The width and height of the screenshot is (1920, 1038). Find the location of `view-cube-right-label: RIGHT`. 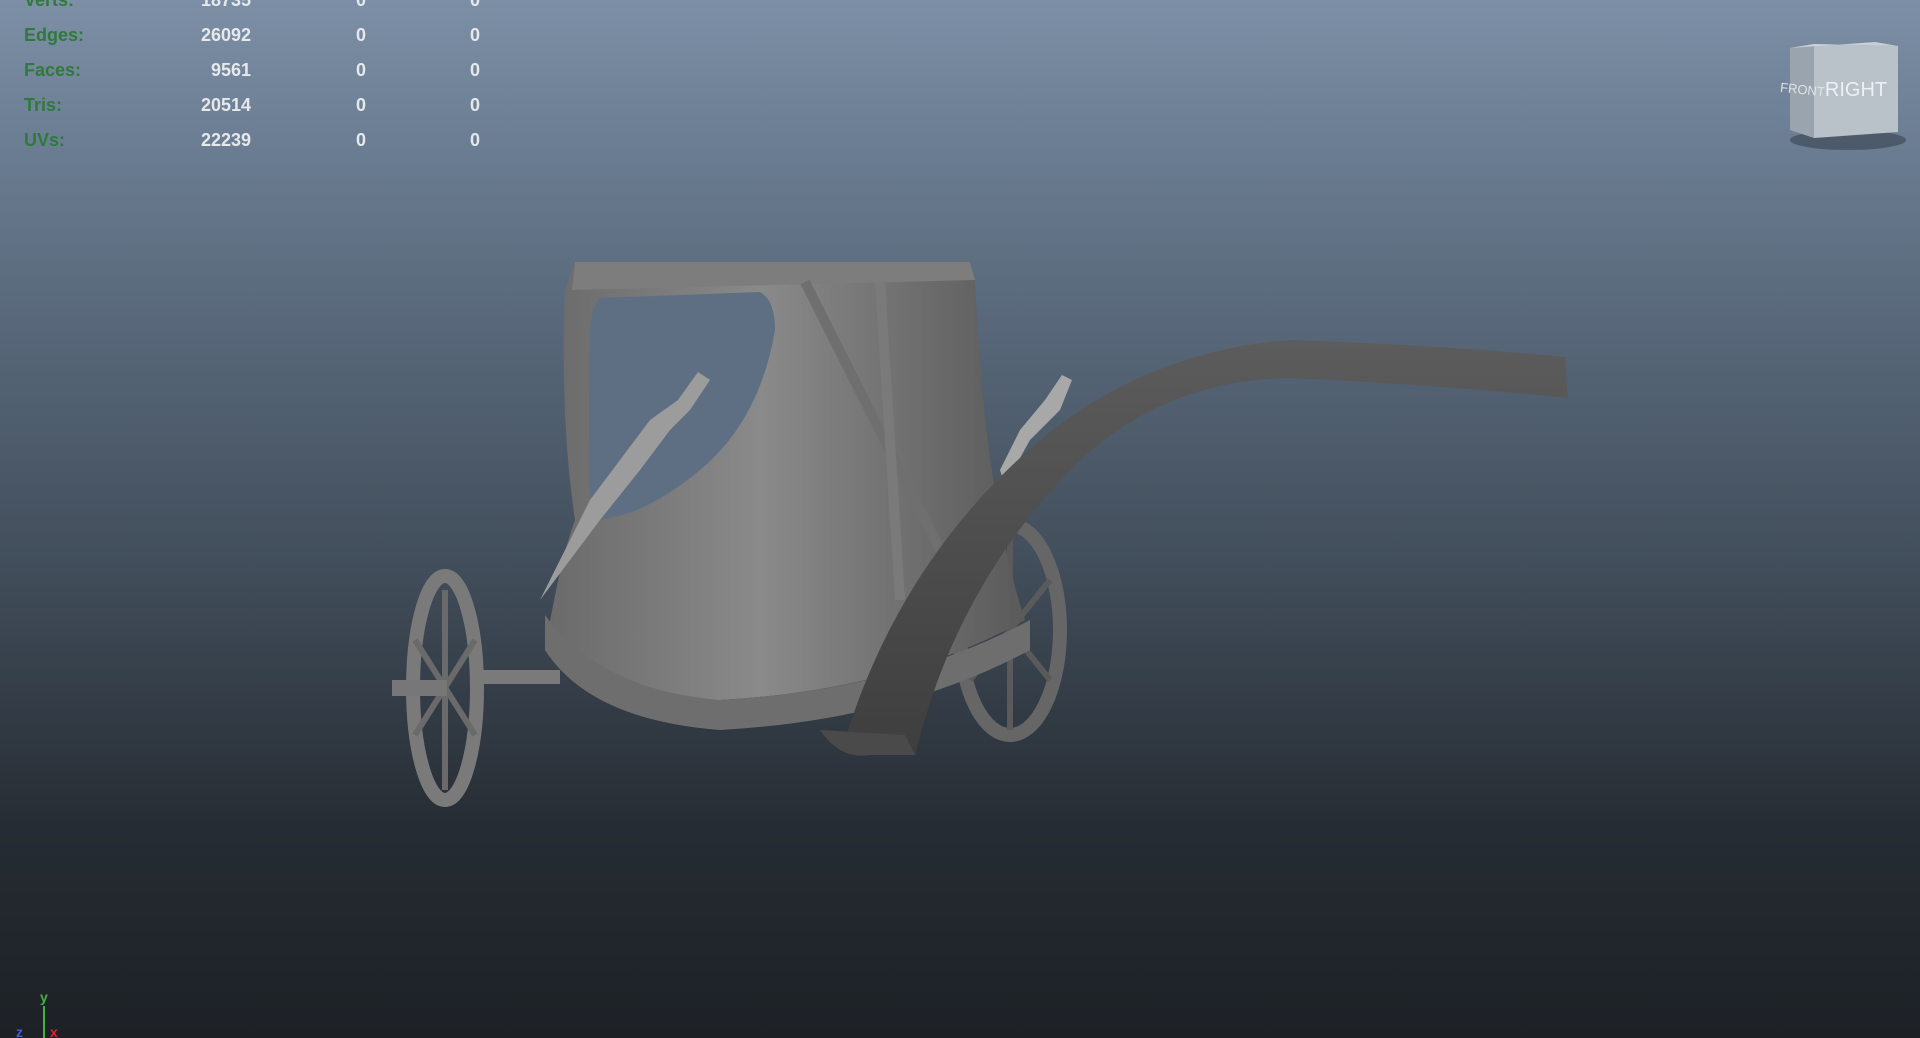

view-cube-right-label: RIGHT is located at coordinates (1856, 90).